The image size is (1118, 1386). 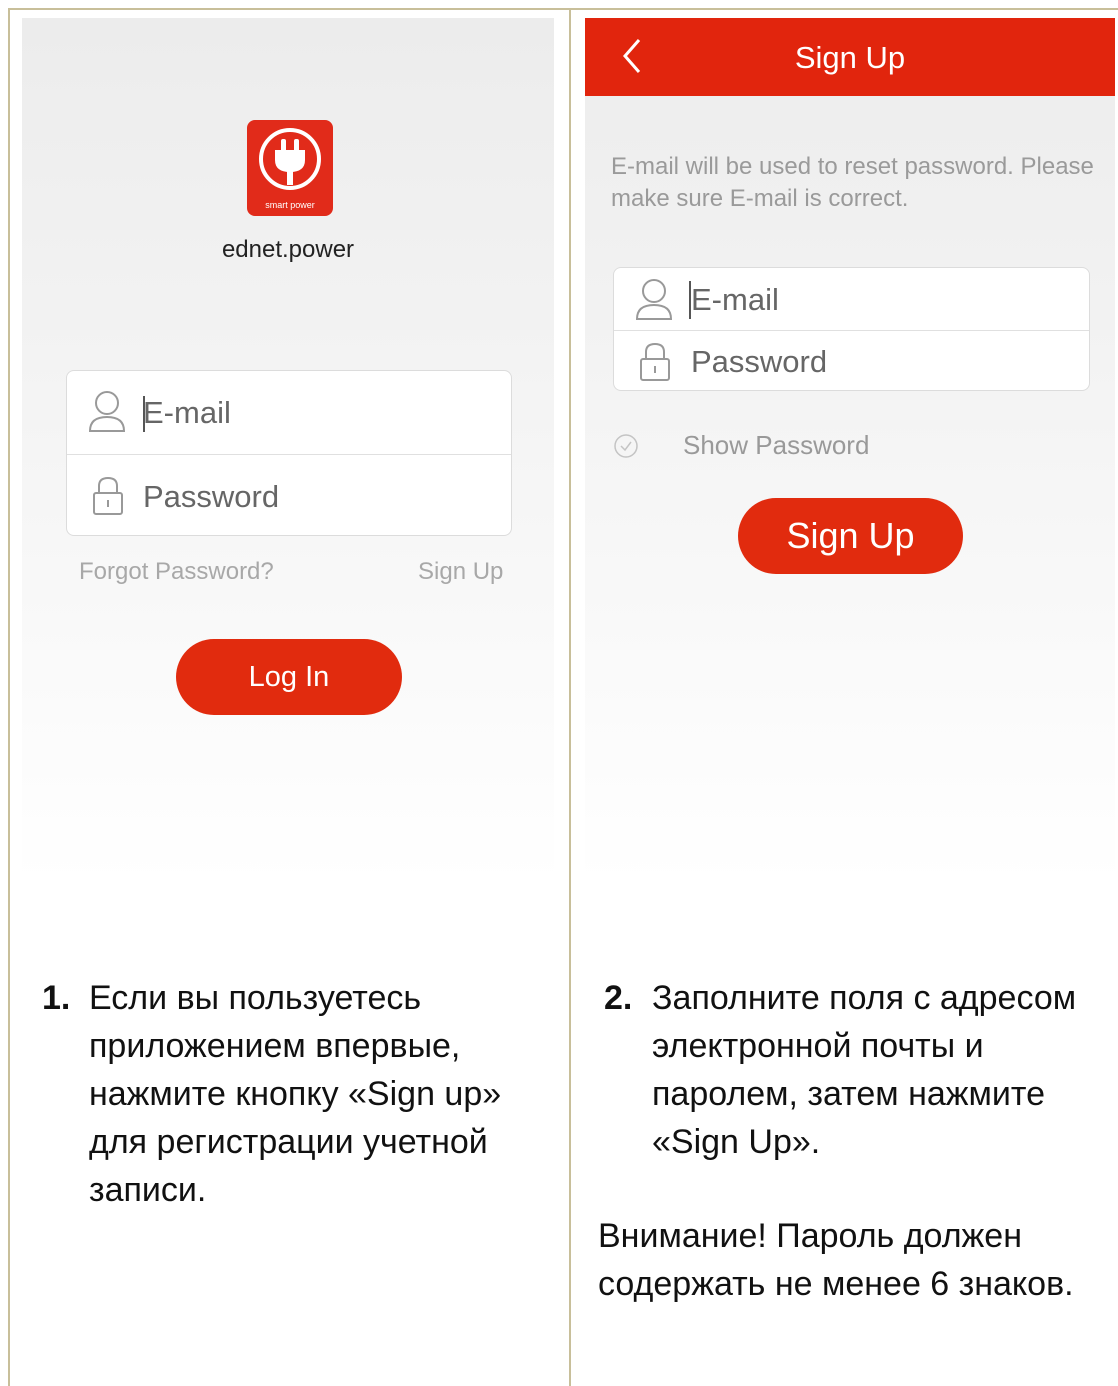 What do you see at coordinates (290, 205) in the screenshot?
I see `logo-caption: smart power` at bounding box center [290, 205].